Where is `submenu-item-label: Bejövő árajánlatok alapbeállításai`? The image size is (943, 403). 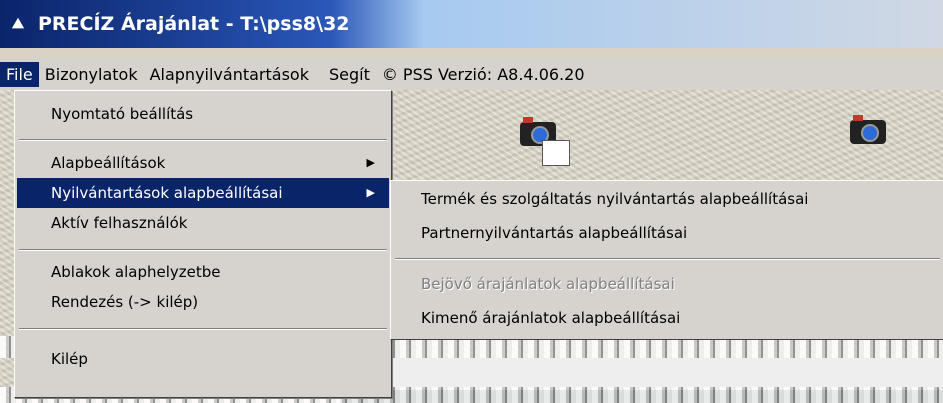 submenu-item-label: Bejövő árajánlatok alapbeállításai is located at coordinates (548, 284).